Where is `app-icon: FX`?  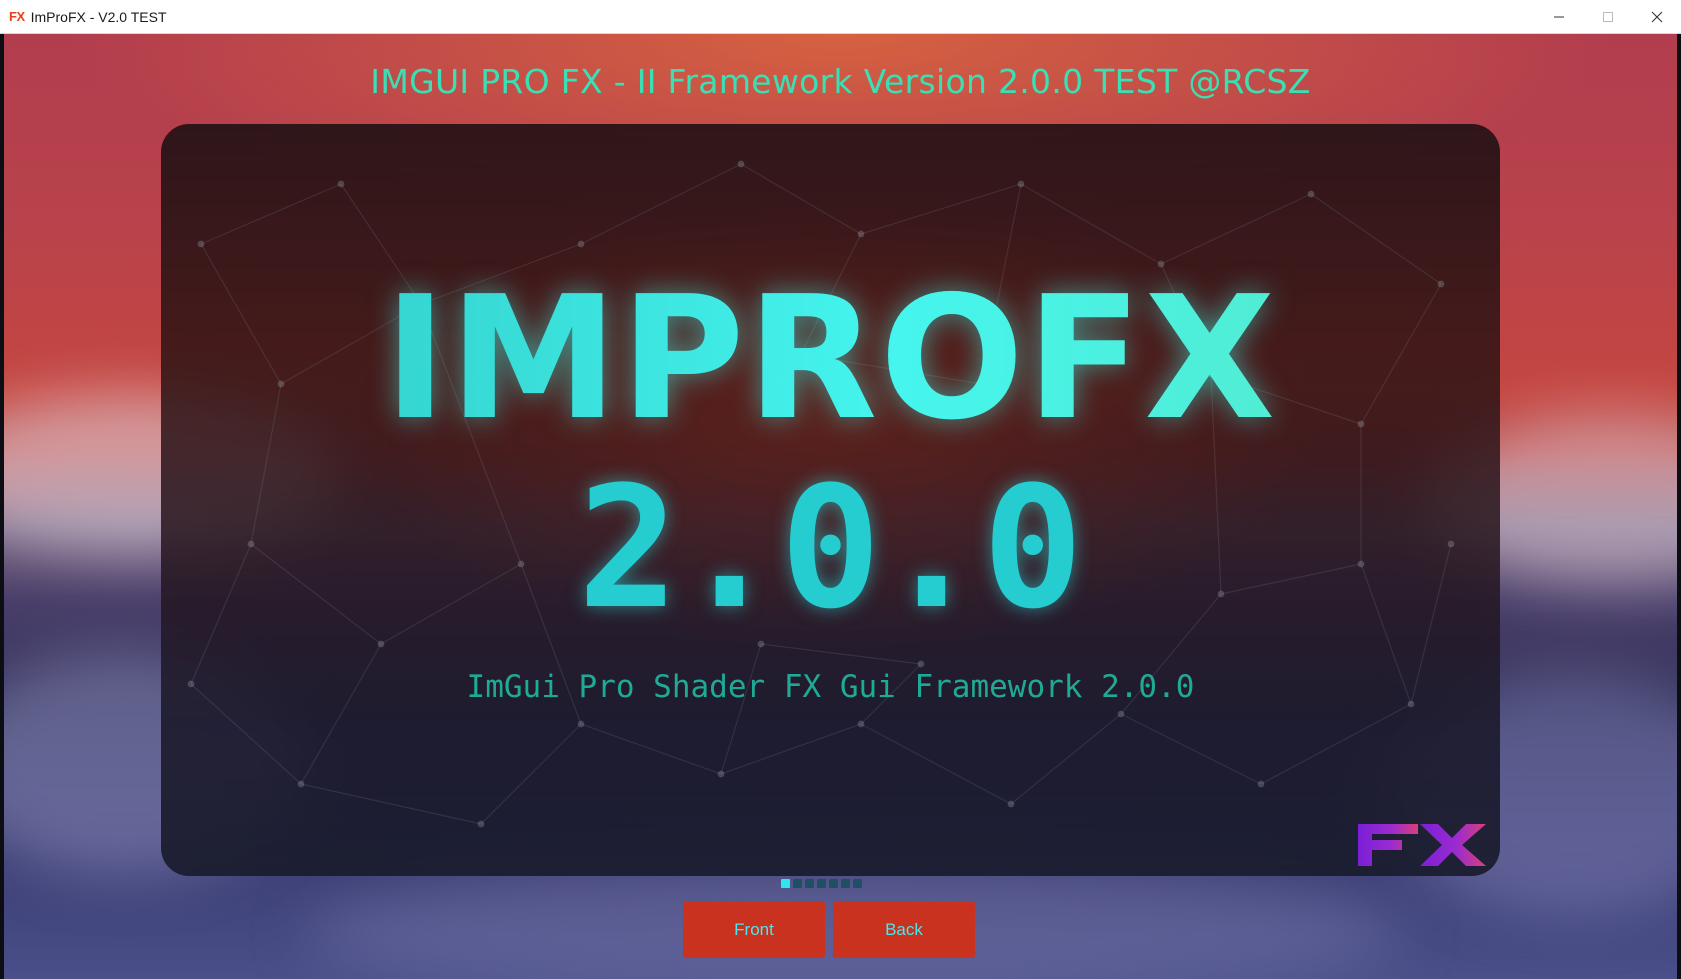
app-icon: FX is located at coordinates (17, 16).